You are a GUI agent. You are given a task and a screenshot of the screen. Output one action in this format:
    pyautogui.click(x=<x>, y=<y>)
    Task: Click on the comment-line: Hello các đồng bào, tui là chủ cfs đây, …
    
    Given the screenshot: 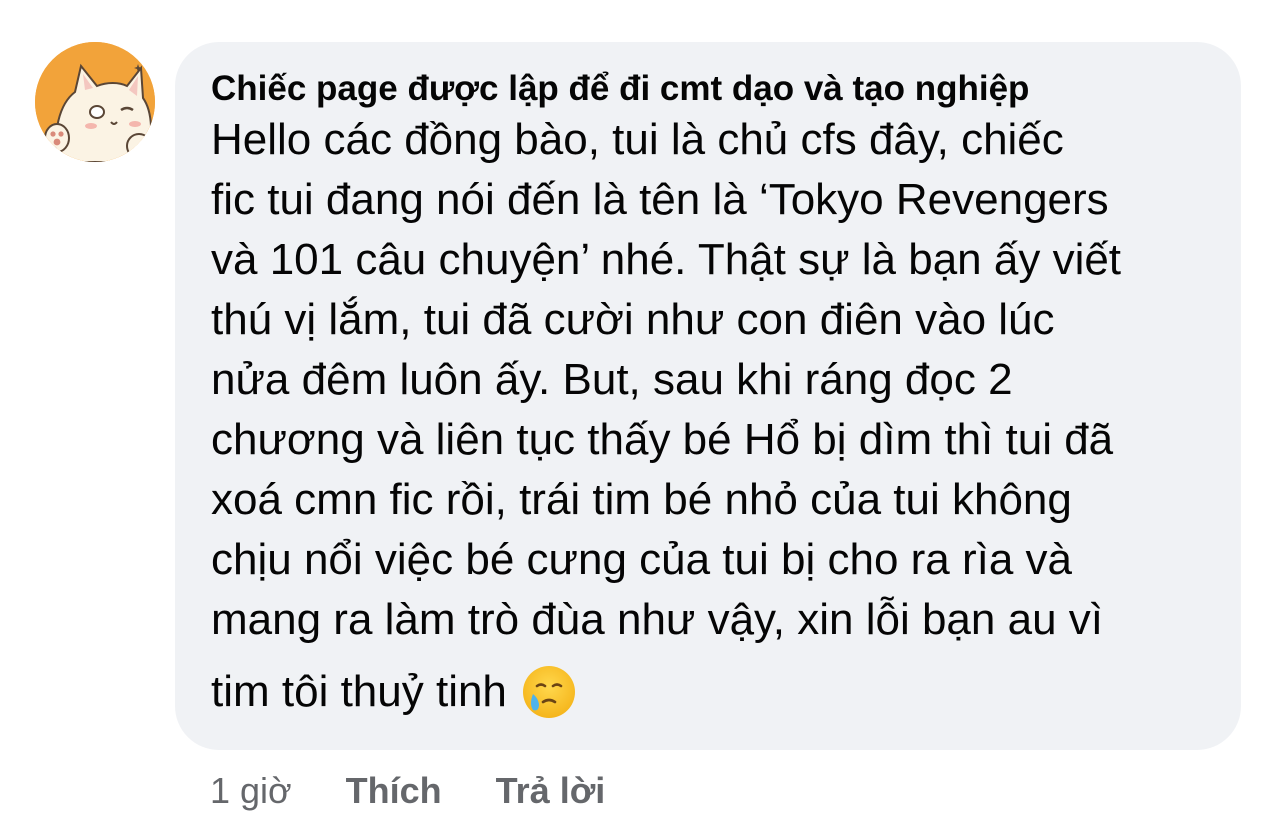 What is the action you would take?
    pyautogui.click(x=637, y=139)
    